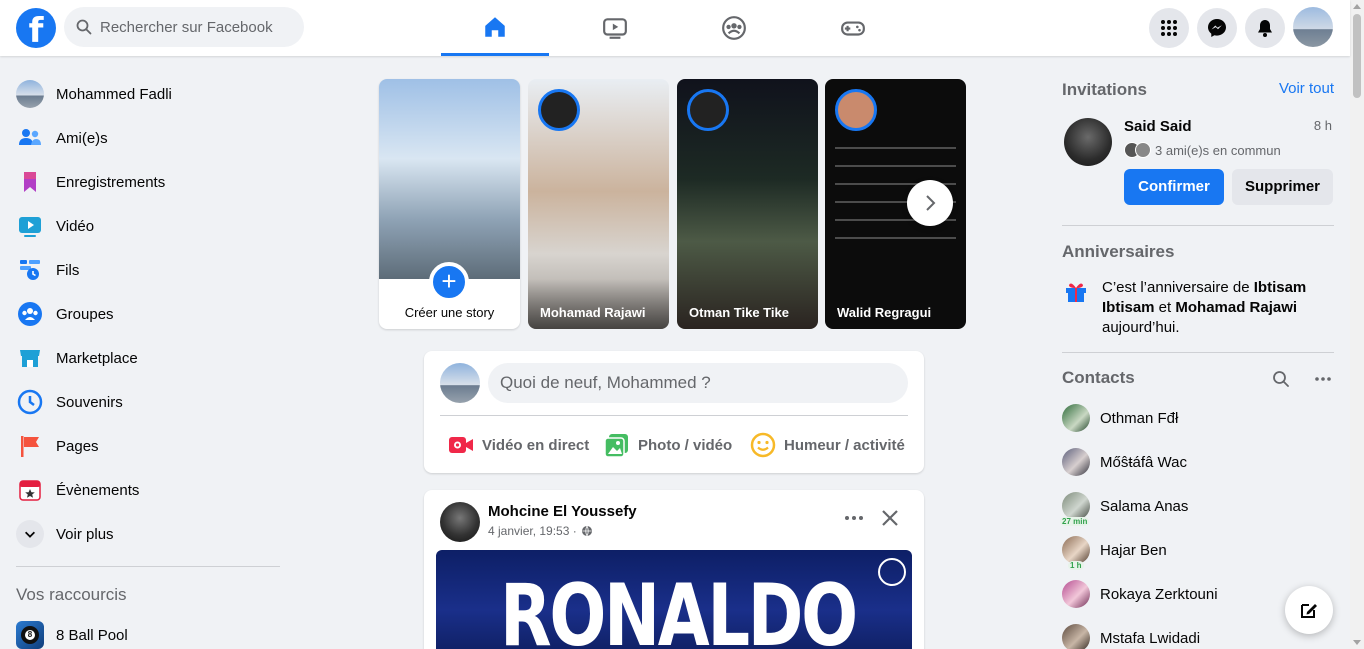 This screenshot has width=1364, height=649. I want to click on sidebar-see-more: Voir plus, so click(148, 534).